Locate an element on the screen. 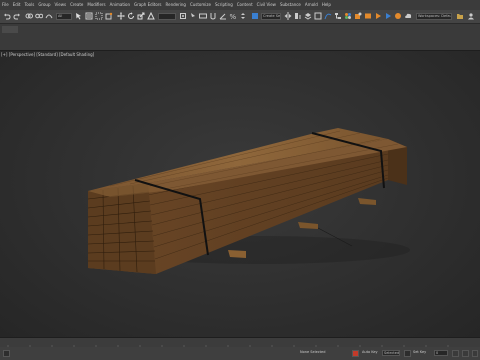  menu-group: Group is located at coordinates (44, 5).